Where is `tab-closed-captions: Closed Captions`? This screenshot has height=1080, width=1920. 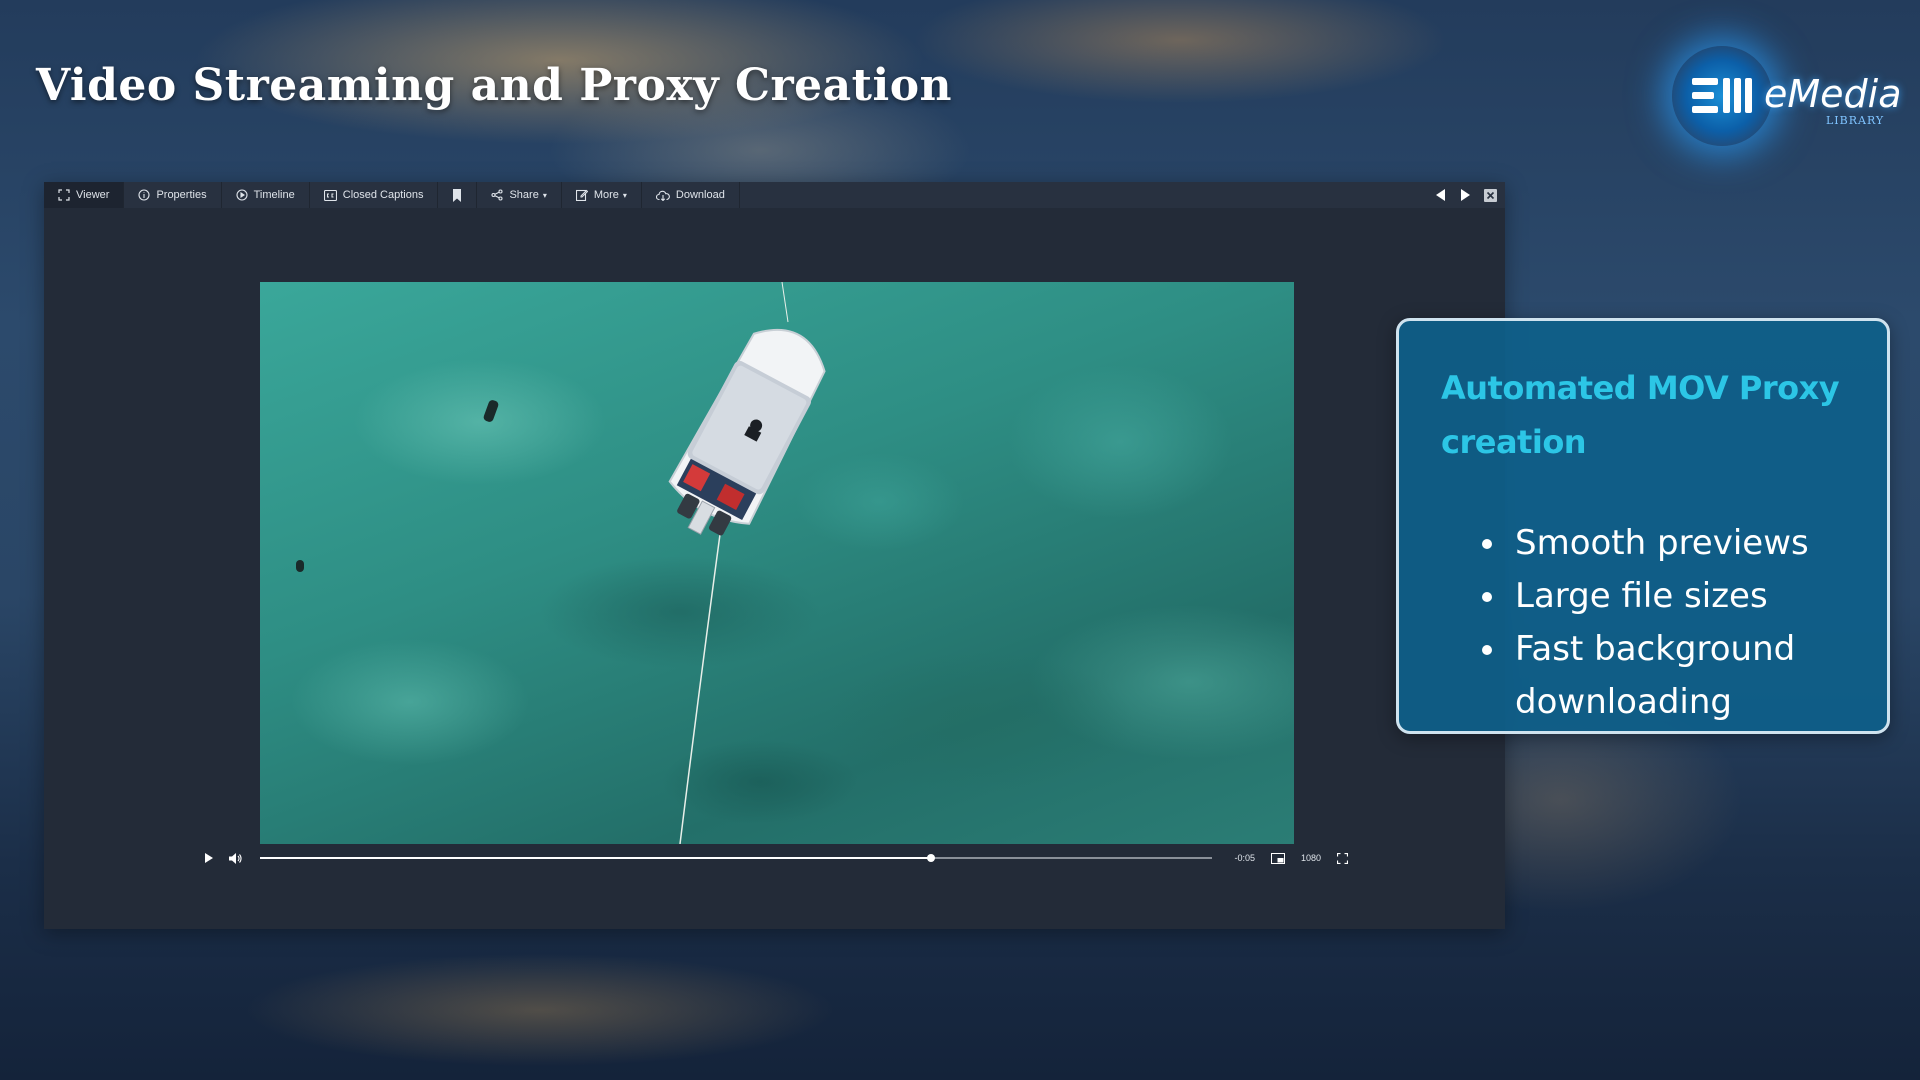
tab-closed-captions: Closed Captions is located at coordinates (374, 195).